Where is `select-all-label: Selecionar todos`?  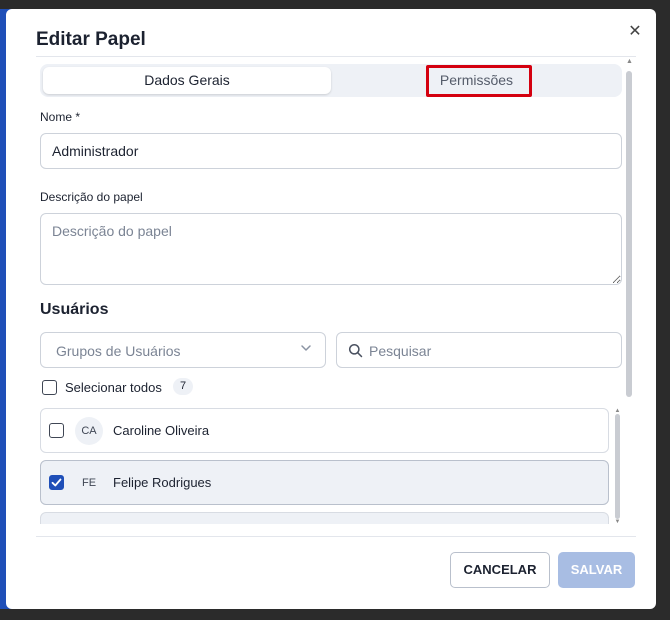
select-all-label: Selecionar todos is located at coordinates (113, 387).